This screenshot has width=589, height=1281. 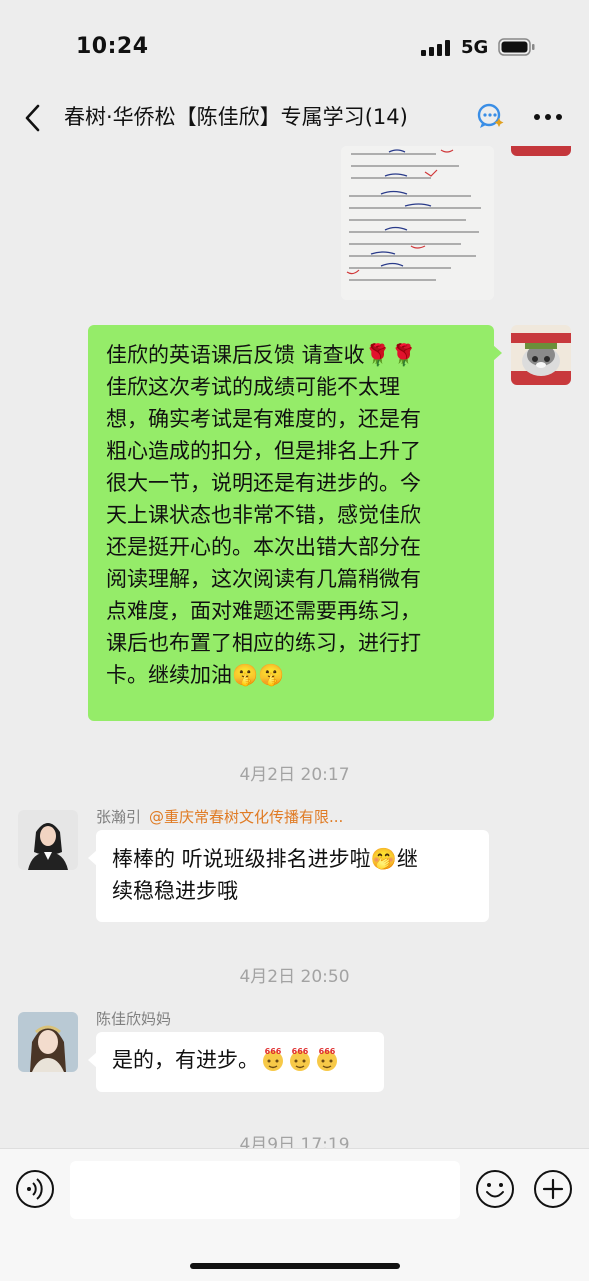 I want to click on chat-title: 春树·华侨松【陈佳欣】专属学习(14), so click(x=269, y=116).